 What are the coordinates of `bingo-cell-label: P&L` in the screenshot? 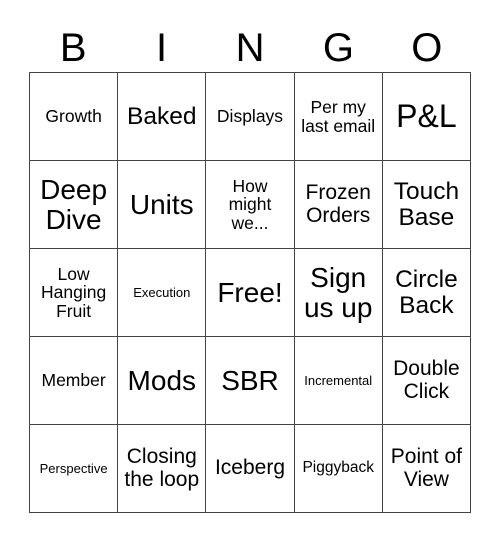 It's located at (426, 115).